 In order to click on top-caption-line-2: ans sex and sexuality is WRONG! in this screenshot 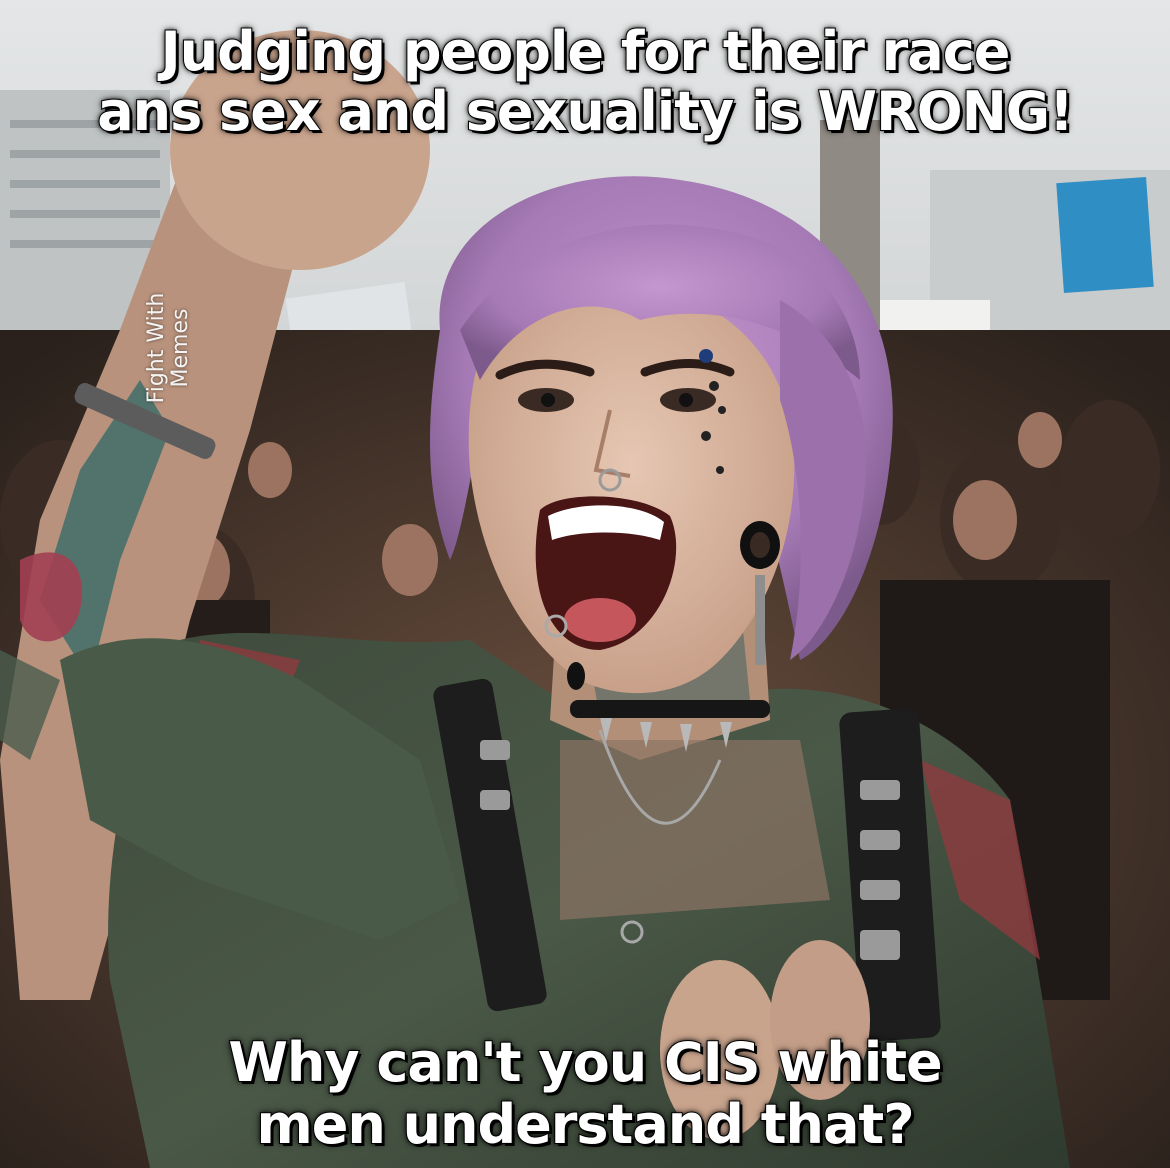, I will do `click(585, 111)`.